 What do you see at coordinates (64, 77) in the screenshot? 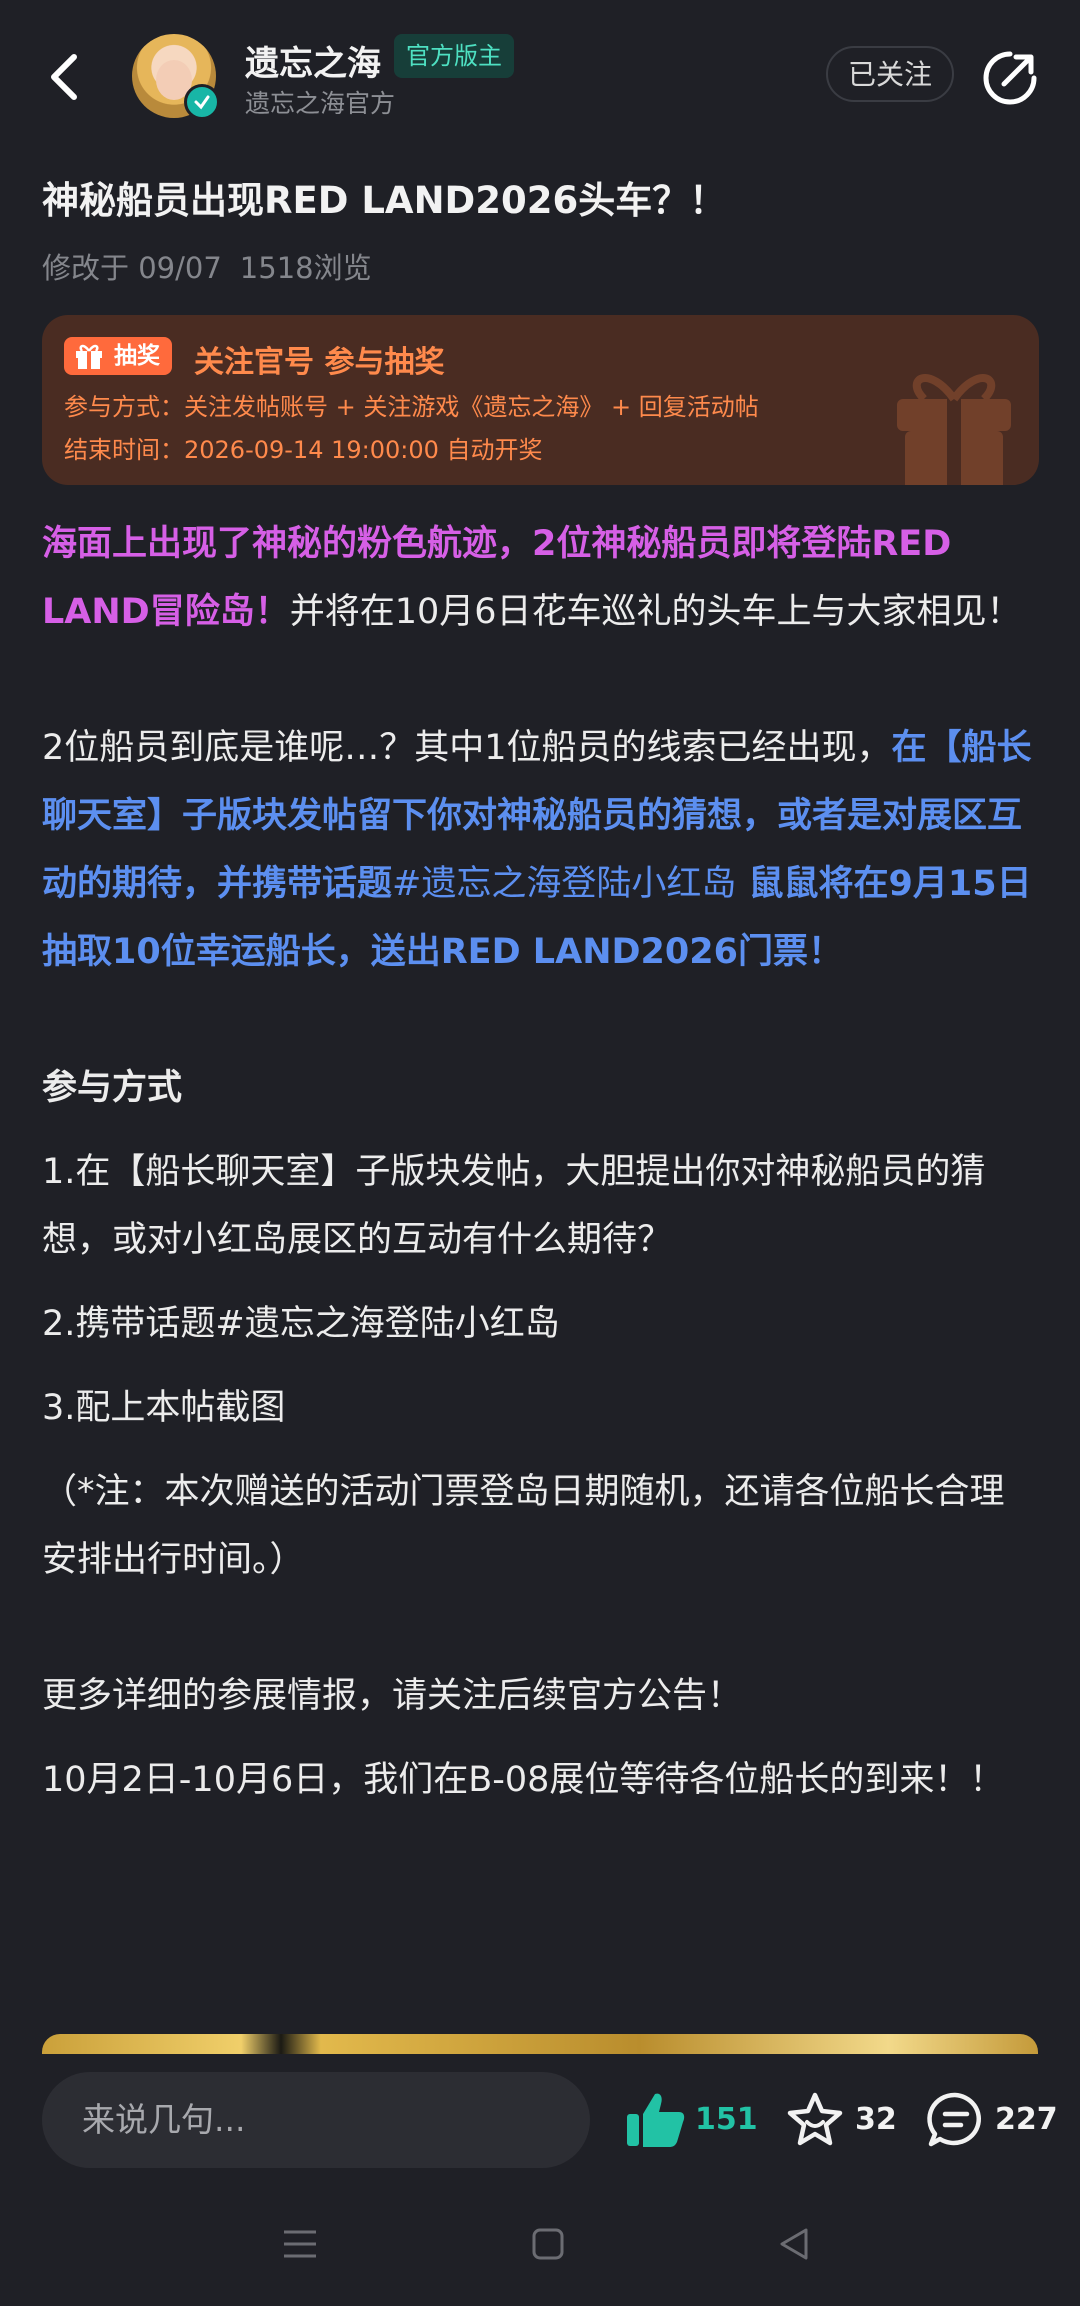
I see `back-icon` at bounding box center [64, 77].